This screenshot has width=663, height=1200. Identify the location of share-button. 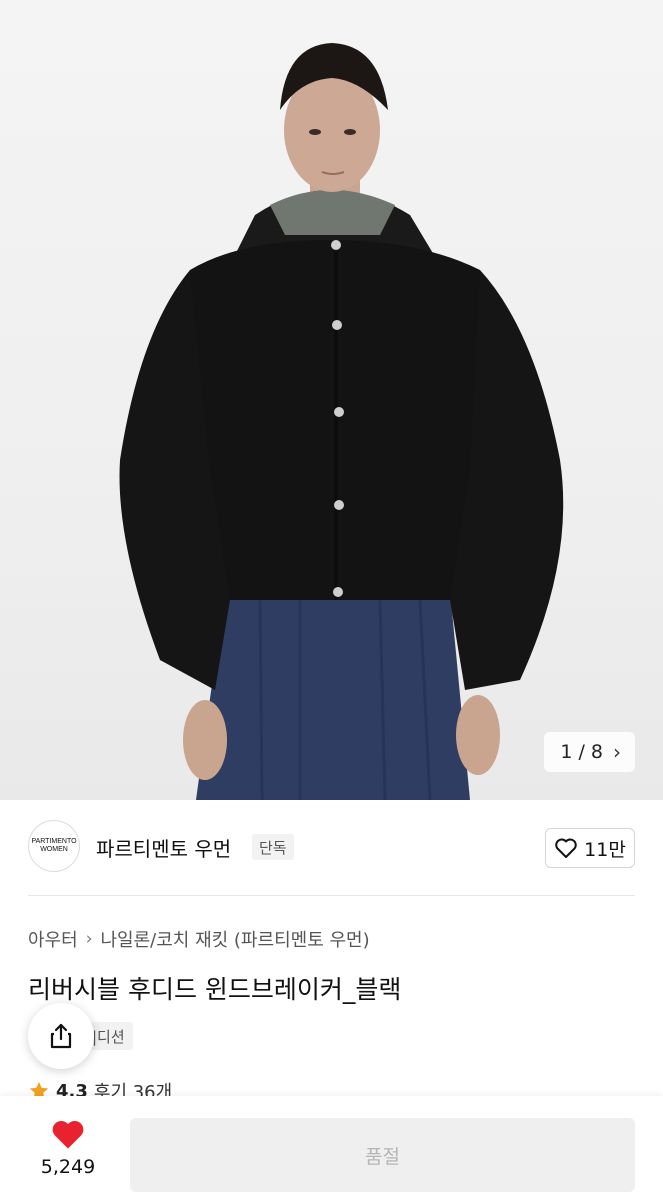
(61, 1036).